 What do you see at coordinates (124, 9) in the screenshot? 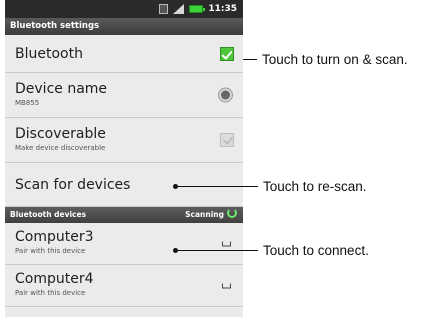
I see `status-bar: 11:35` at bounding box center [124, 9].